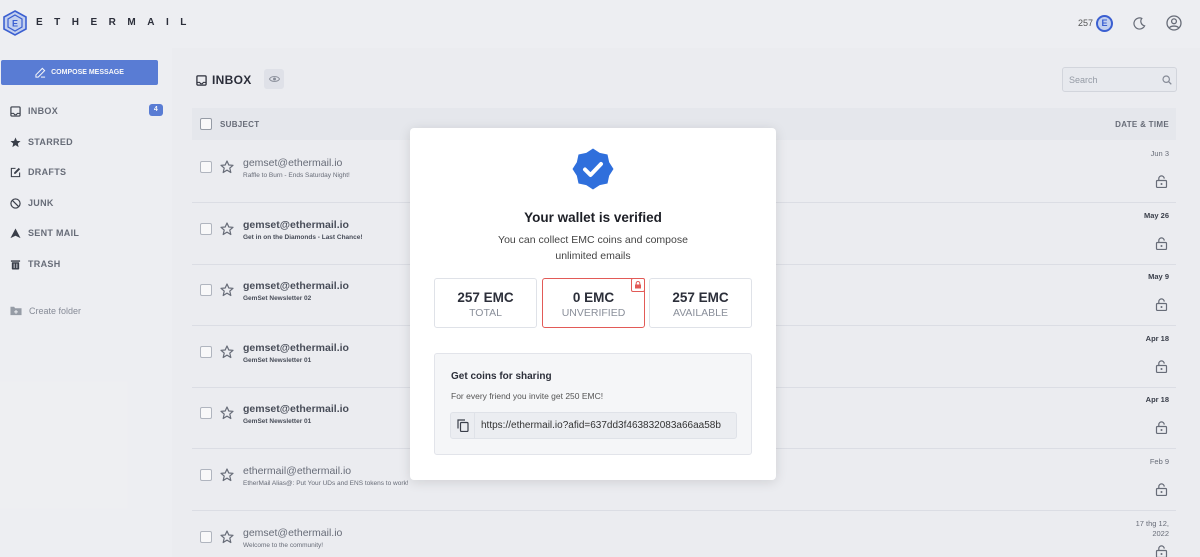 The width and height of the screenshot is (1200, 557). Describe the element at coordinates (527, 396) in the screenshot. I see `share-description: For every friend you invite get 250 EMC!` at that location.